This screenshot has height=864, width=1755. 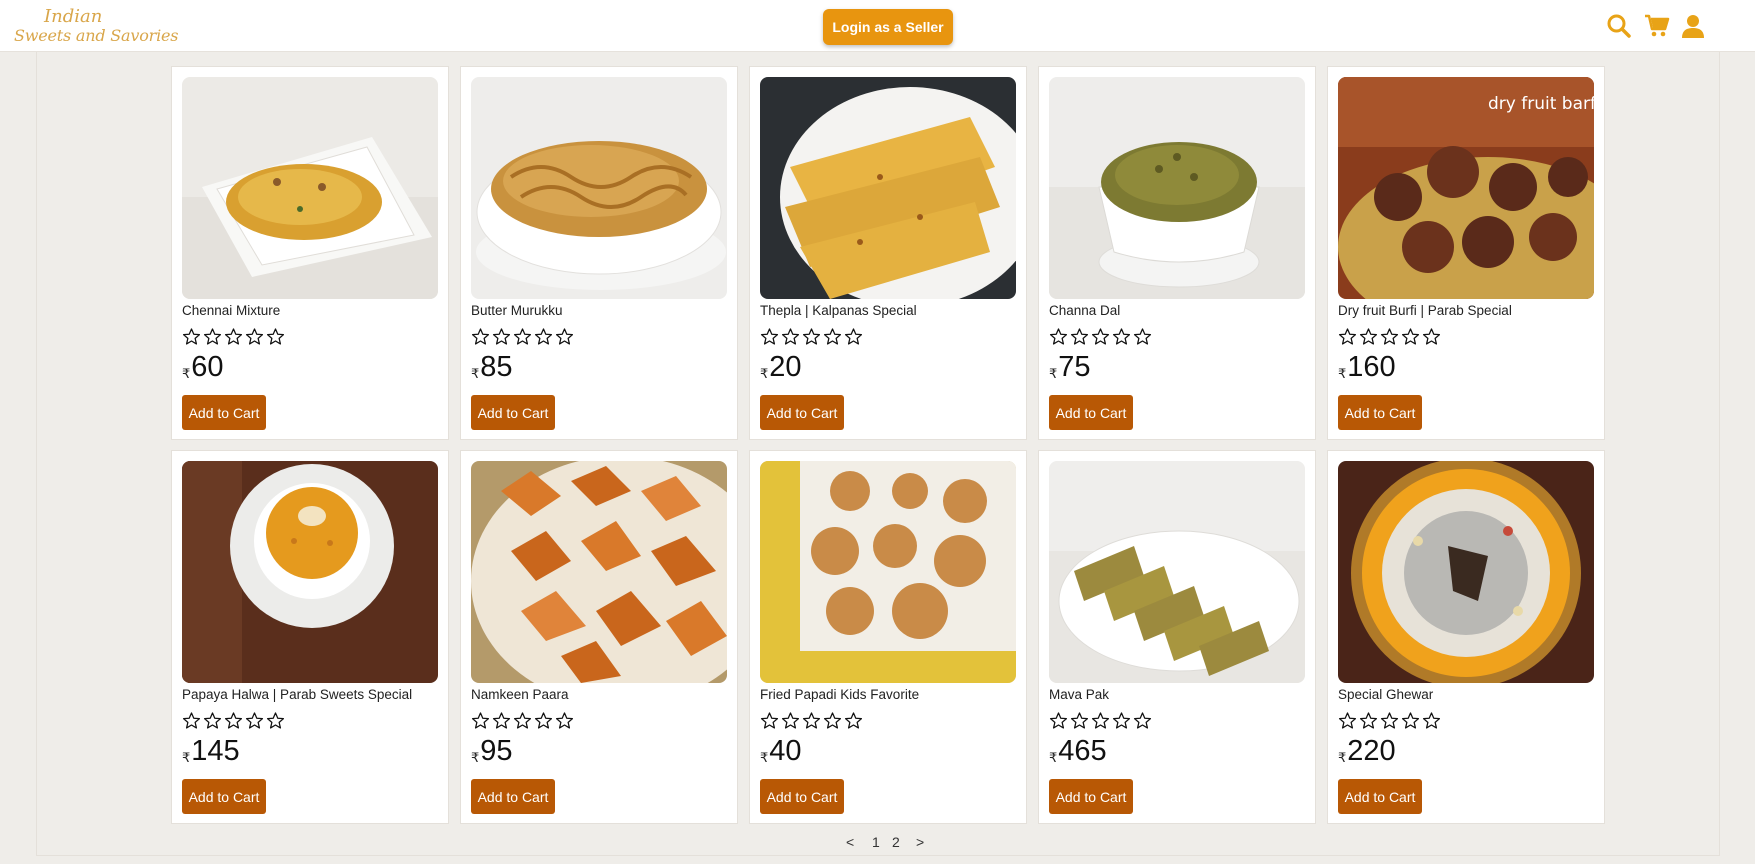 What do you see at coordinates (1371, 367) in the screenshot?
I see `price-value: 160` at bounding box center [1371, 367].